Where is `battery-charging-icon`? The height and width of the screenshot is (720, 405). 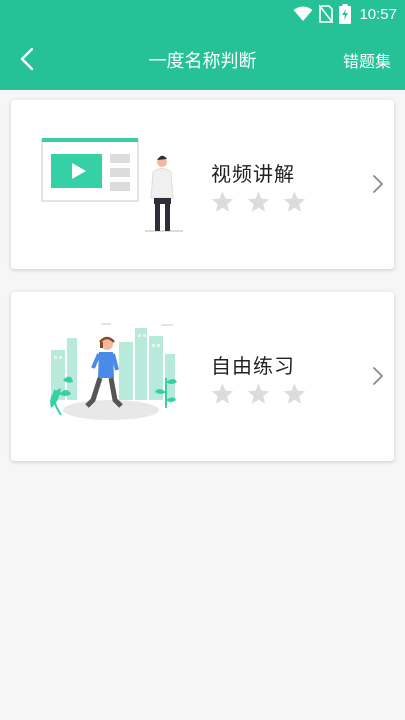 battery-charging-icon is located at coordinates (345, 14).